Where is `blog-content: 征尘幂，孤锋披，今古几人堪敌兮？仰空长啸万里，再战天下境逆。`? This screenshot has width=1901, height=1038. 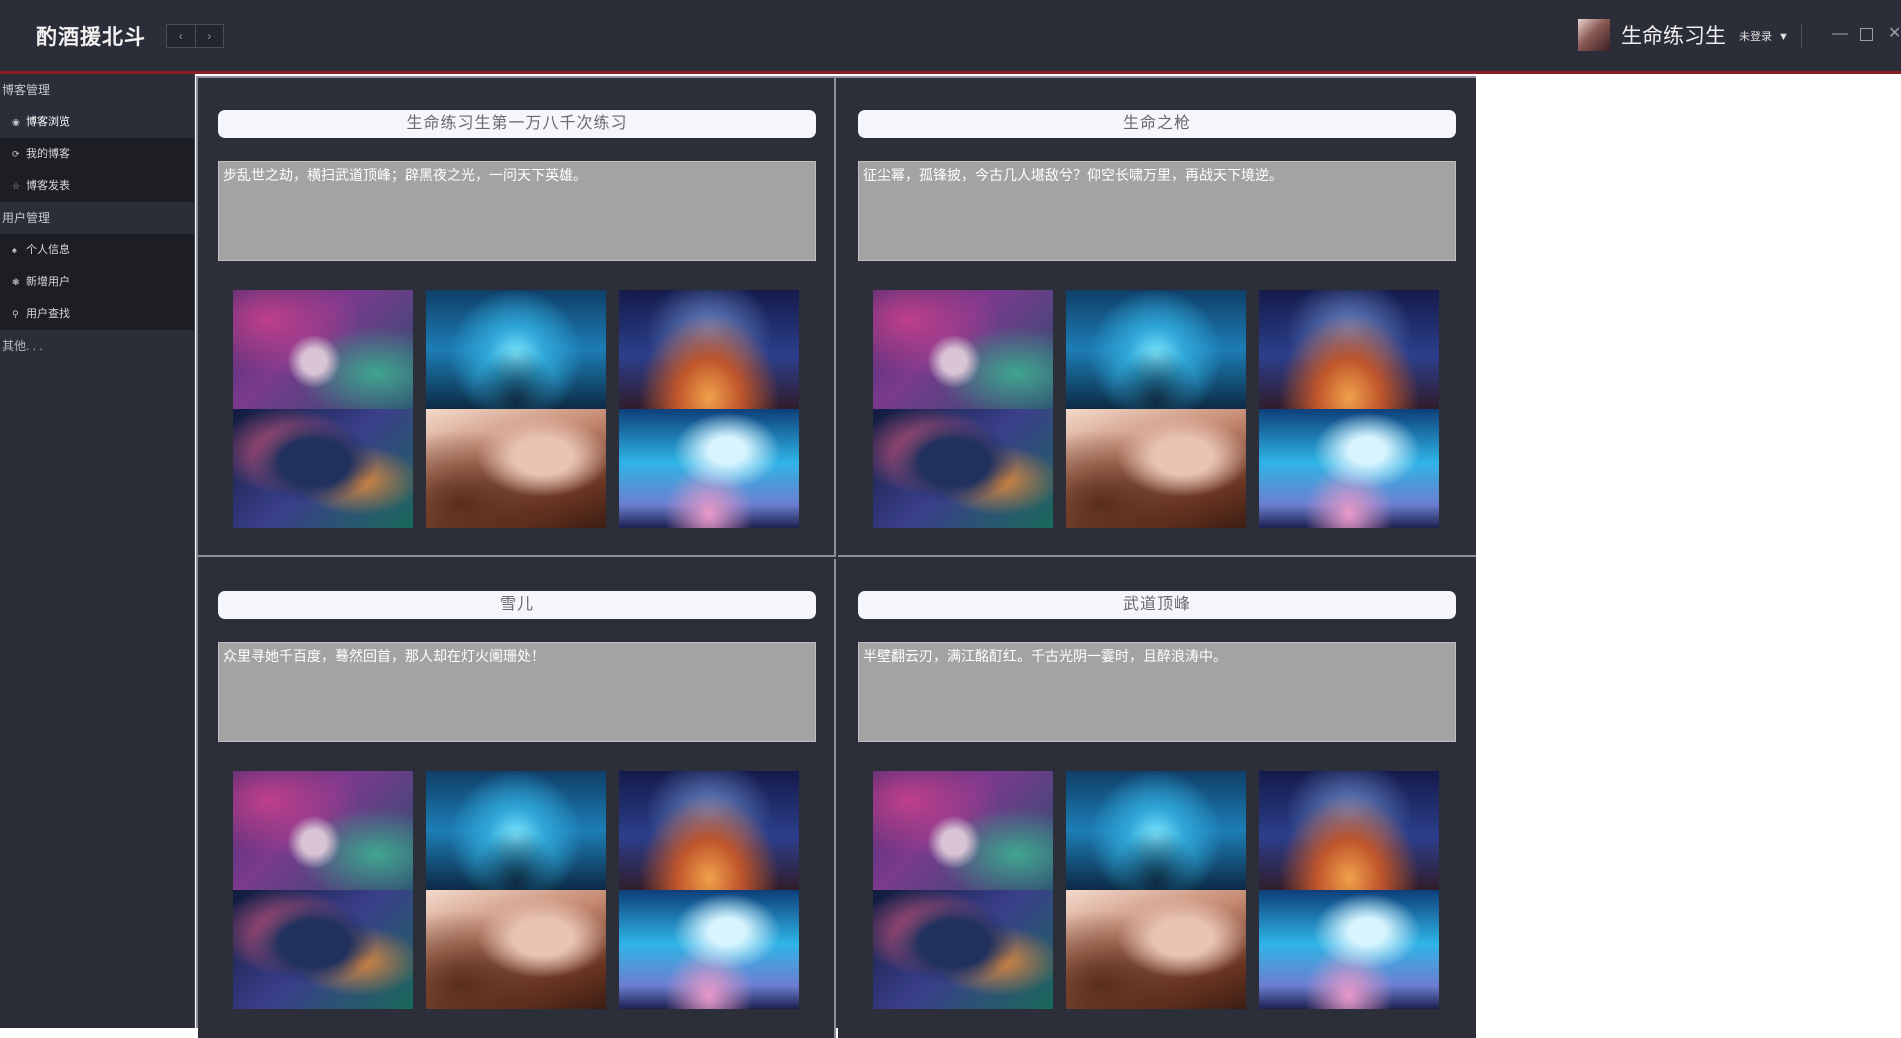 blog-content: 征尘幂，孤锋披，今古几人堪敌兮？仰空长啸万里，再战天下境逆。 is located at coordinates (1157, 211).